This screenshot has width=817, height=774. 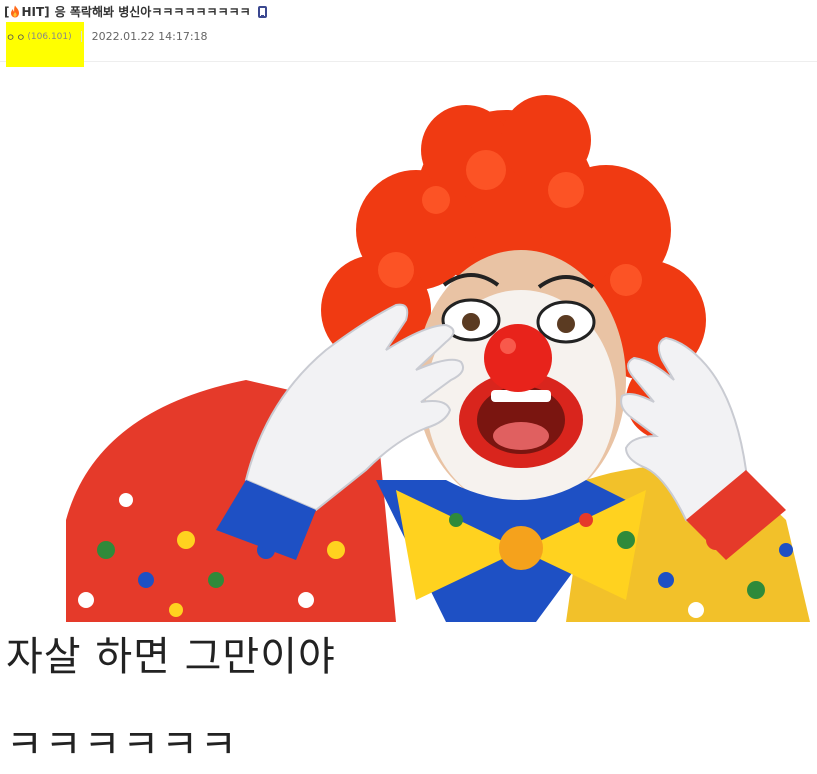 I want to click on writer-info: ㅇㅇ (106.101), so click(x=39, y=37).